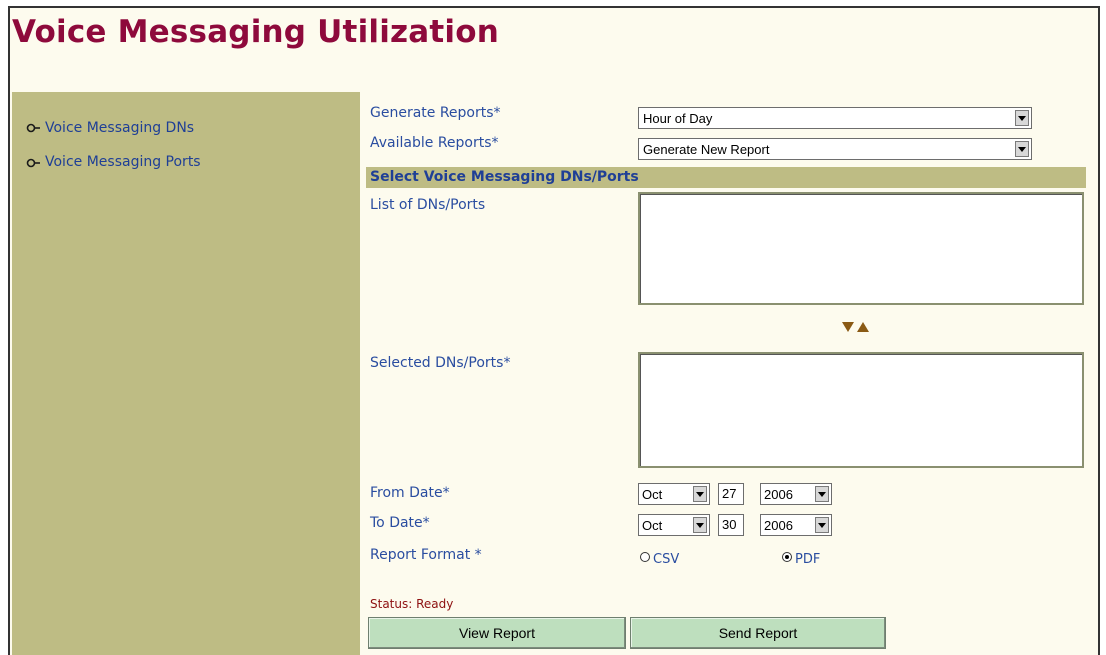 The image size is (1106, 655). What do you see at coordinates (796, 494) in the screenshot?
I see `from-year-select: 2006` at bounding box center [796, 494].